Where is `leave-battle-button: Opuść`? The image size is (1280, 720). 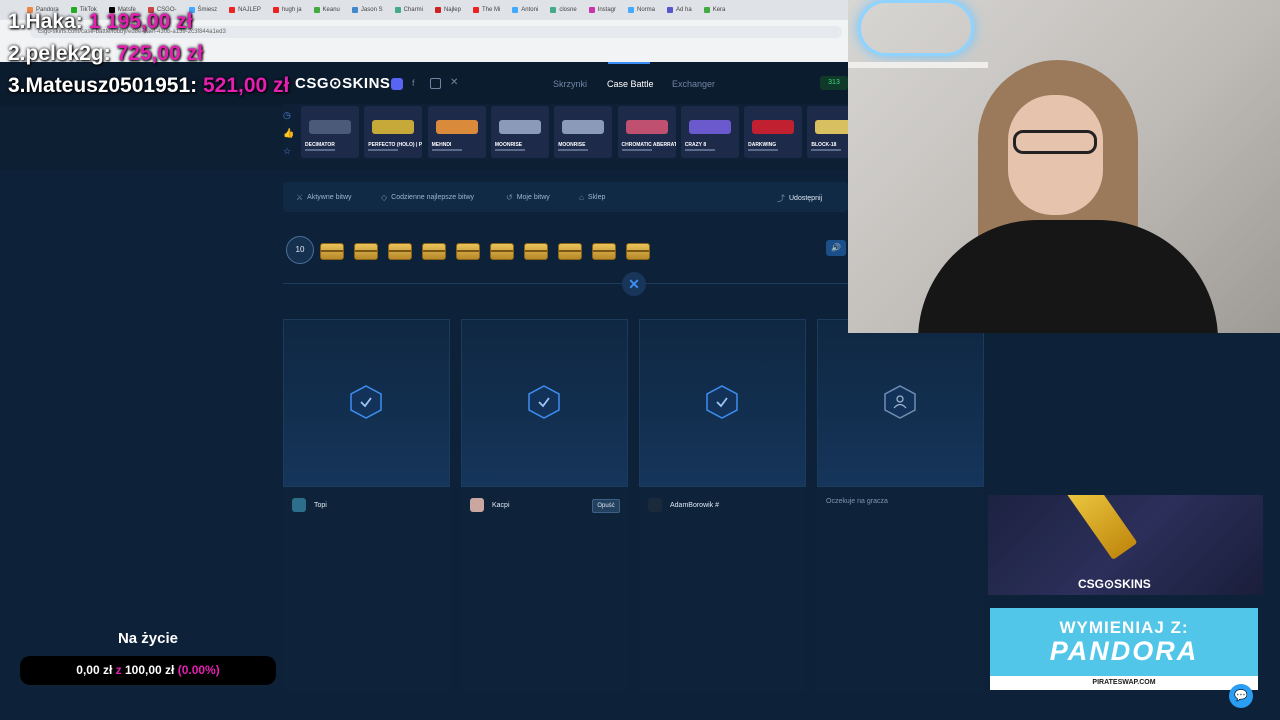
leave-battle-button: Opuść is located at coordinates (606, 506).